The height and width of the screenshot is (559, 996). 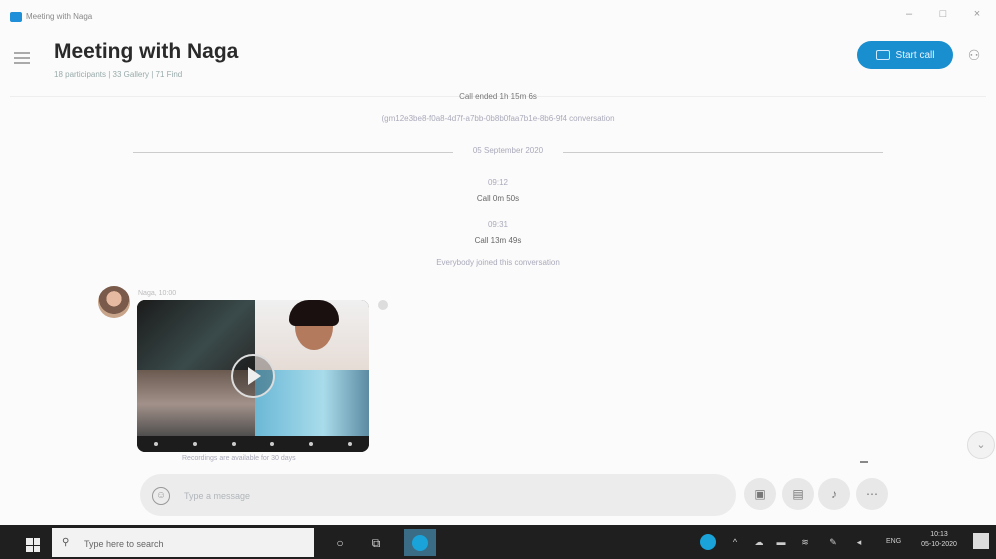 I want to click on message-input, so click(x=454, y=496).